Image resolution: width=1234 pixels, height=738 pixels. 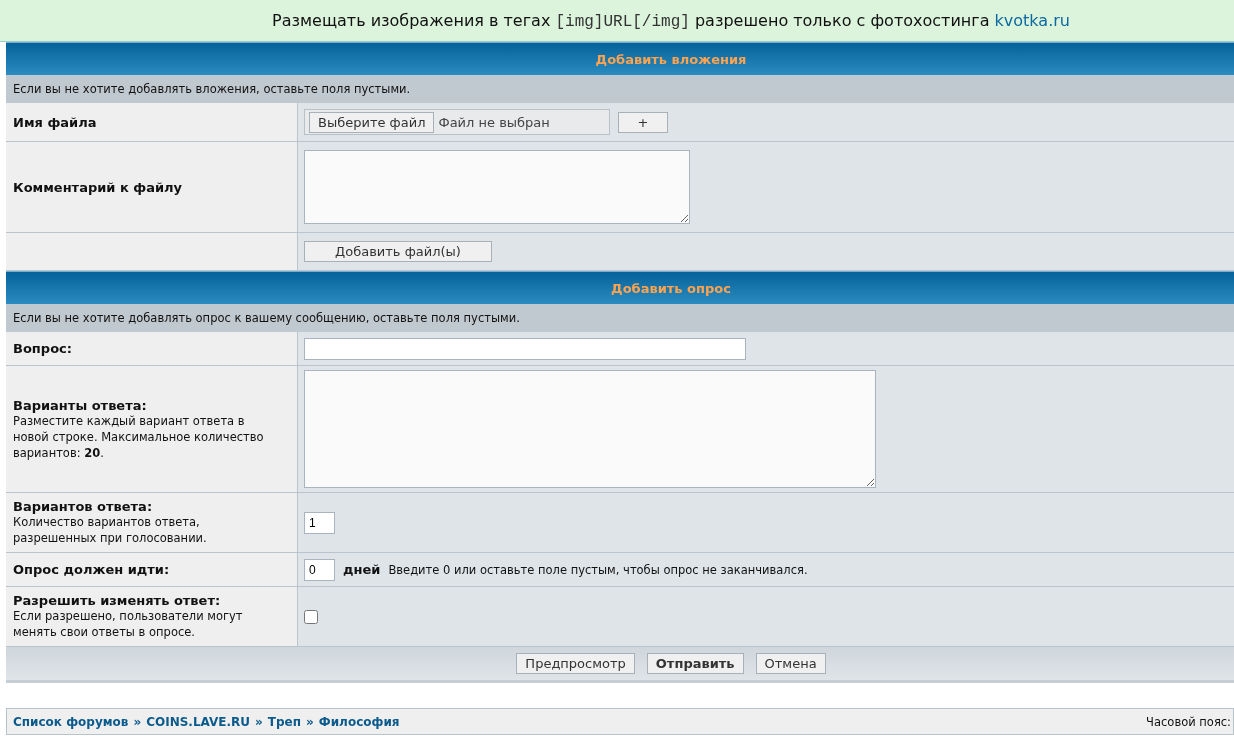 What do you see at coordinates (80, 405) in the screenshot?
I see `field-label: Варианты ответа:` at bounding box center [80, 405].